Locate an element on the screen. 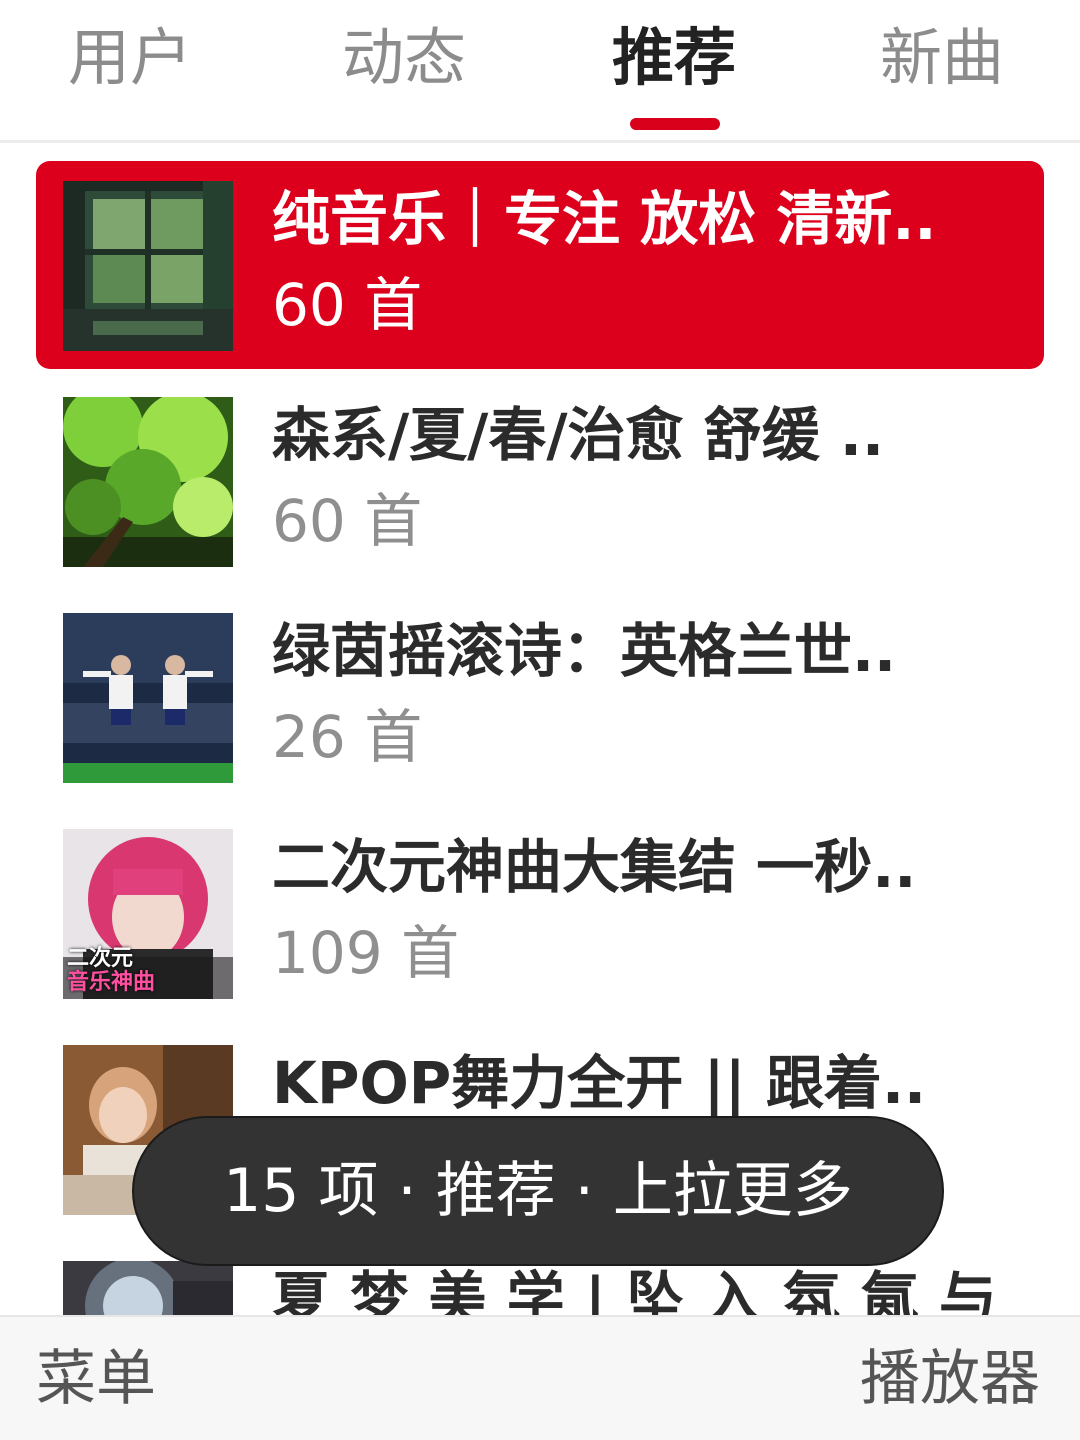 The height and width of the screenshot is (1440, 1080). active-tab-indicator is located at coordinates (675, 124).